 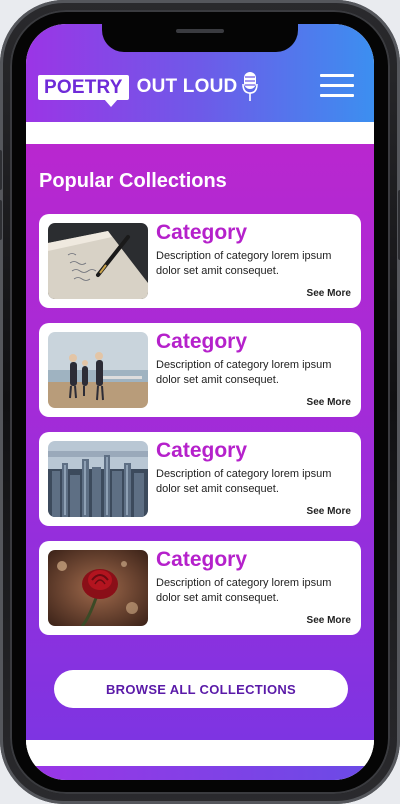 I want to click on notch, so click(x=200, y=38).